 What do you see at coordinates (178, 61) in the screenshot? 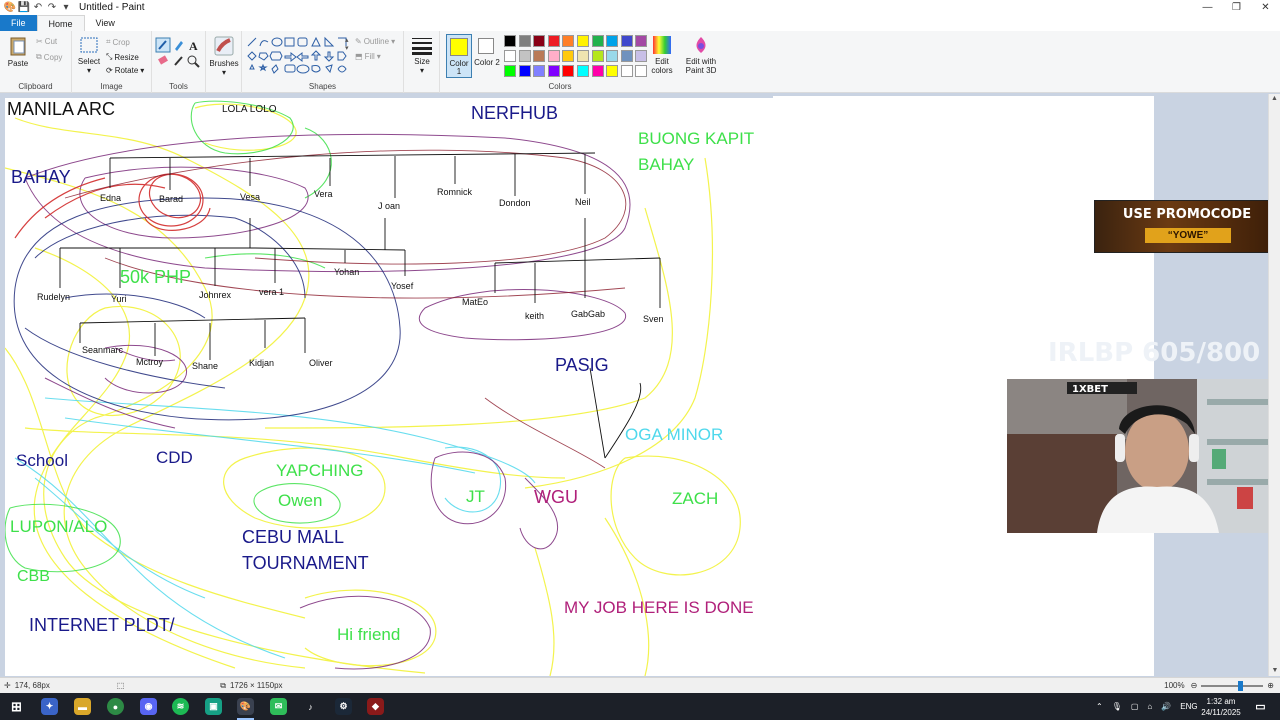
I see `color-picker-icon` at bounding box center [178, 61].